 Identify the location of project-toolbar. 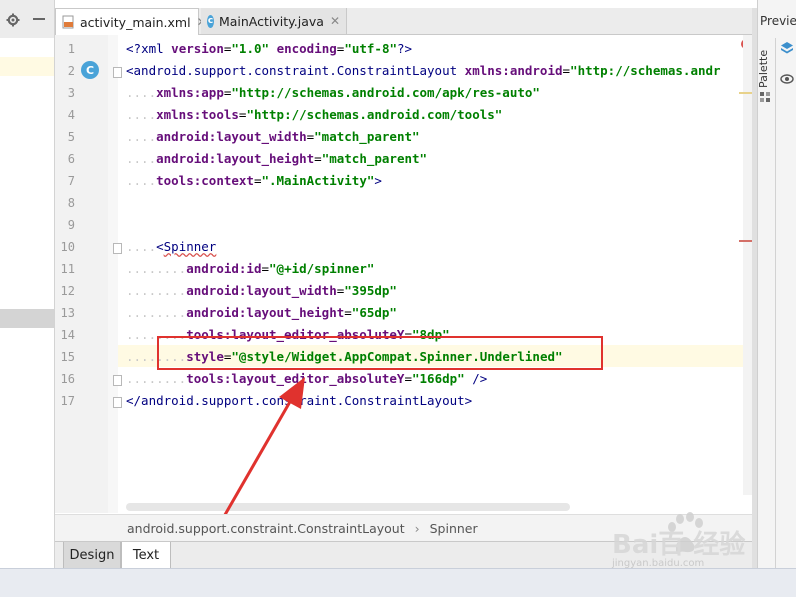
(27, 19).